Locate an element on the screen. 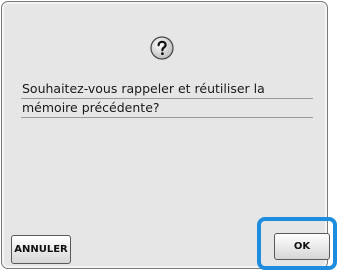 Image resolution: width=339 pixels, height=273 pixels. message-line: Souhaitez-vous rappeler et réutiliser la is located at coordinates (167, 89).